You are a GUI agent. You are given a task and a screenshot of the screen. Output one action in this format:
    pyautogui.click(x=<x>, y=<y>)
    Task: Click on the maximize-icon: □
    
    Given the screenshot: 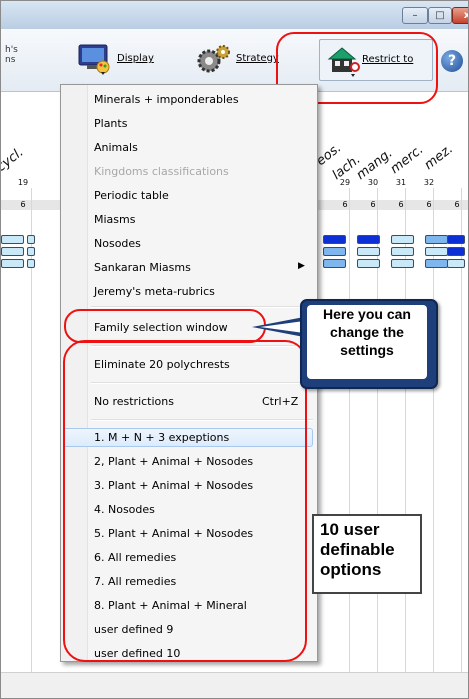 What is the action you would take?
    pyautogui.click(x=440, y=15)
    